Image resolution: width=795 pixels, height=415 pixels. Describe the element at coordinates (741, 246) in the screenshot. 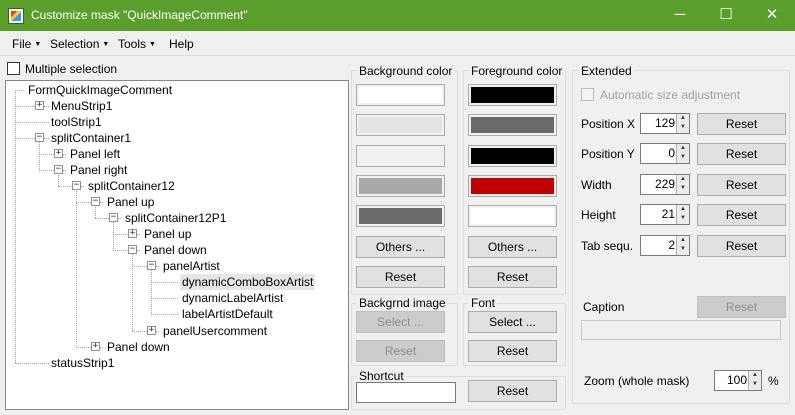

I see `tab-sequence-reset-button: Reset` at that location.